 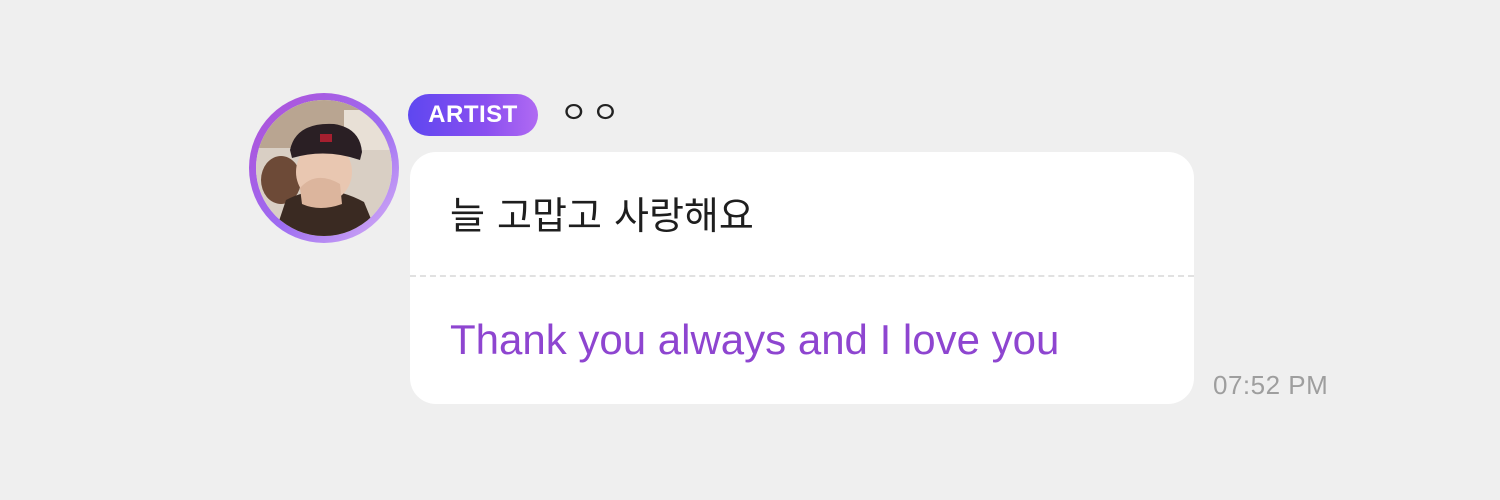 I want to click on sender-name: ㅇㅇ, so click(x=592, y=113).